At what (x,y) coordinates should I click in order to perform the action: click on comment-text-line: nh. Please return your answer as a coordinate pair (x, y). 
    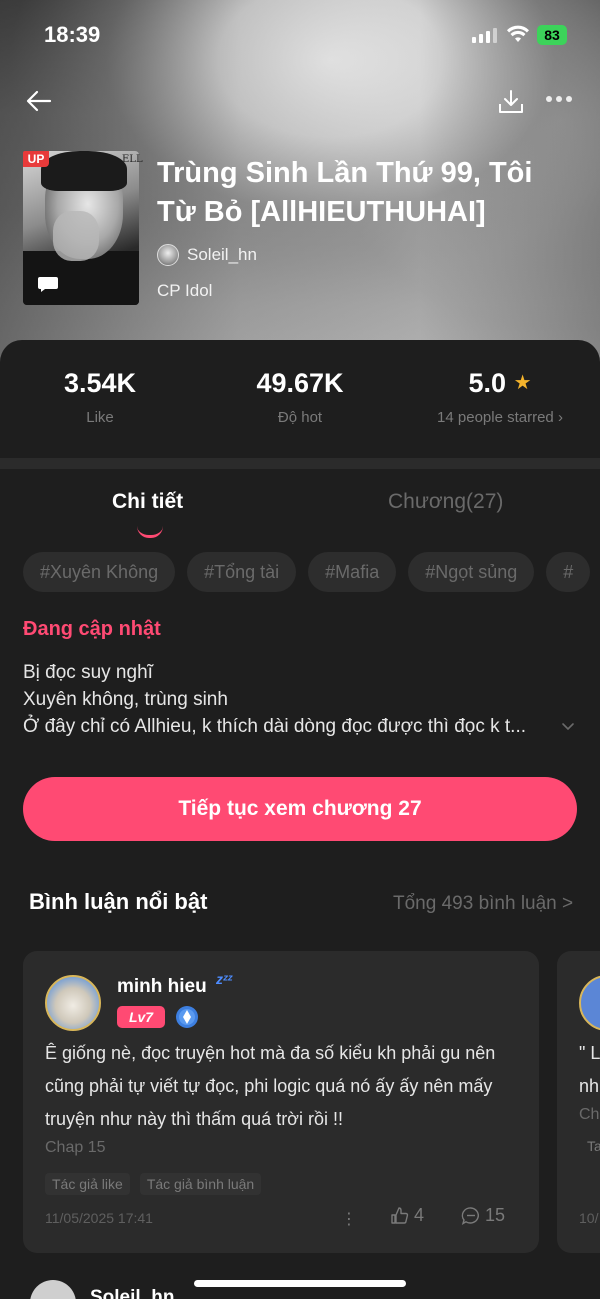
    Looking at the image, I should click on (589, 1086).